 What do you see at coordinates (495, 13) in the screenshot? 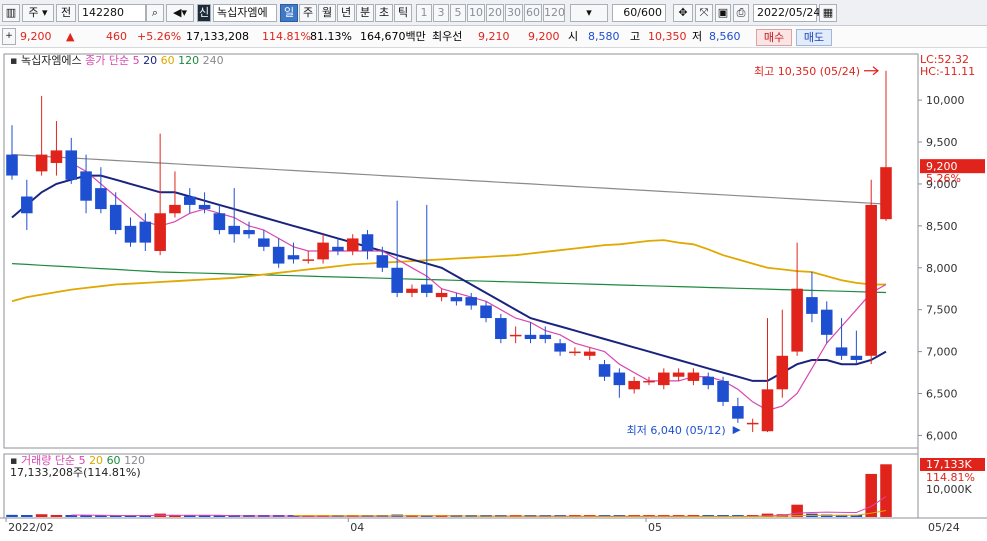
I see `interval-tab-20: 20` at bounding box center [495, 13].